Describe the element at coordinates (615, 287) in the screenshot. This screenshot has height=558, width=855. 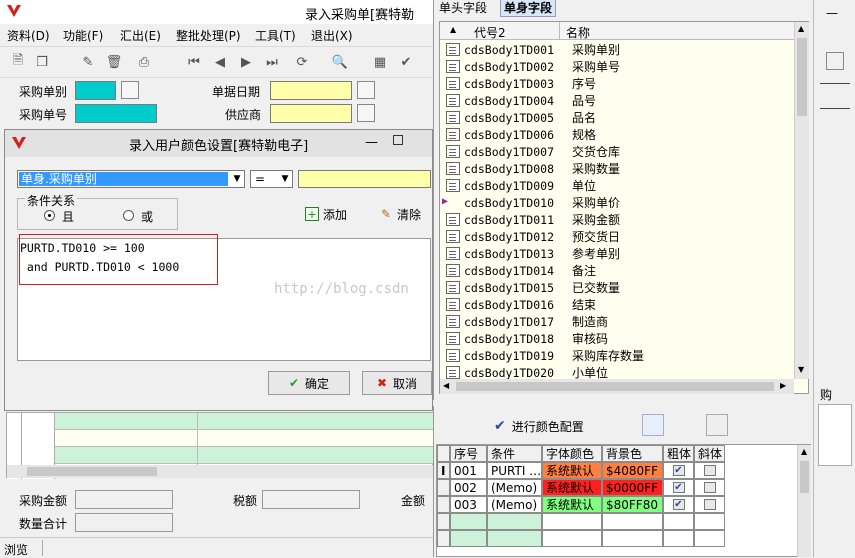
I see `field-list-row: cdsBody1TD015 已交数量` at that location.